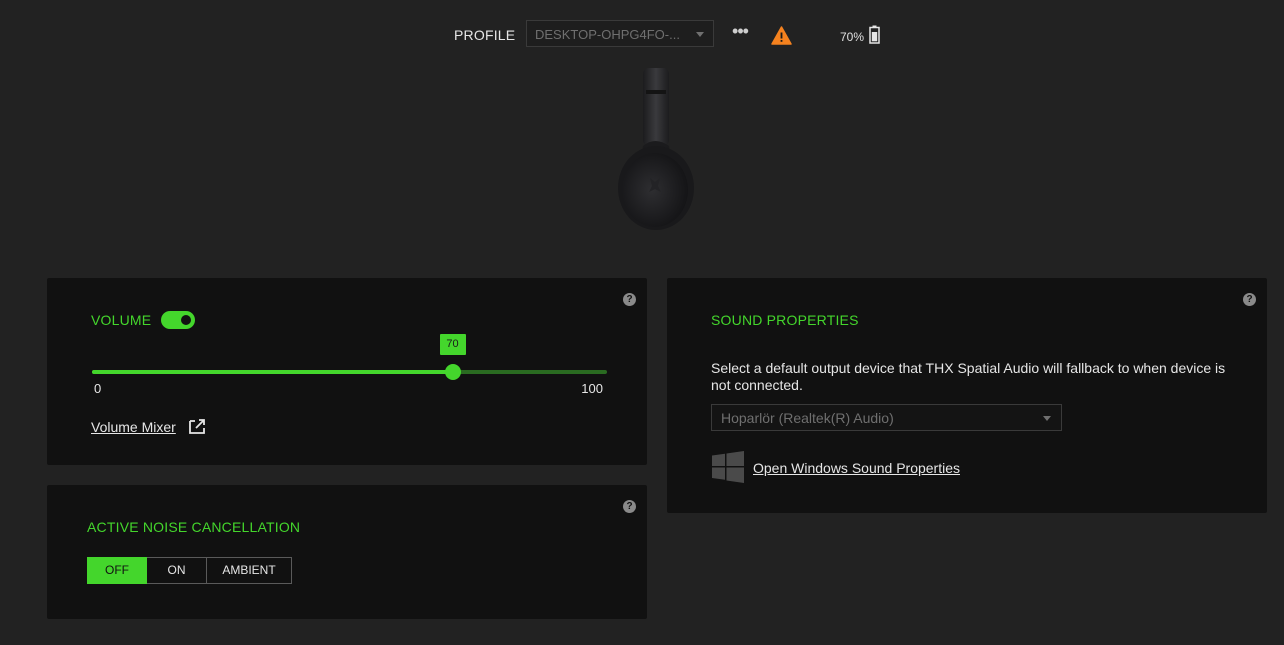 The height and width of the screenshot is (645, 1284). Describe the element at coordinates (856, 468) in the screenshot. I see `open-windows-sound-link: Open Windows Sound Properties` at that location.